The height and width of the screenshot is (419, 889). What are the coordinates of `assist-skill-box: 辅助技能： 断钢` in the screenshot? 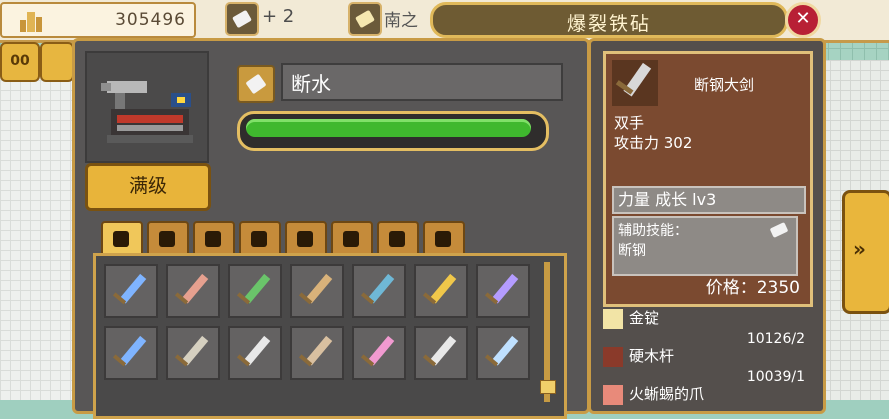 It's located at (705, 246).